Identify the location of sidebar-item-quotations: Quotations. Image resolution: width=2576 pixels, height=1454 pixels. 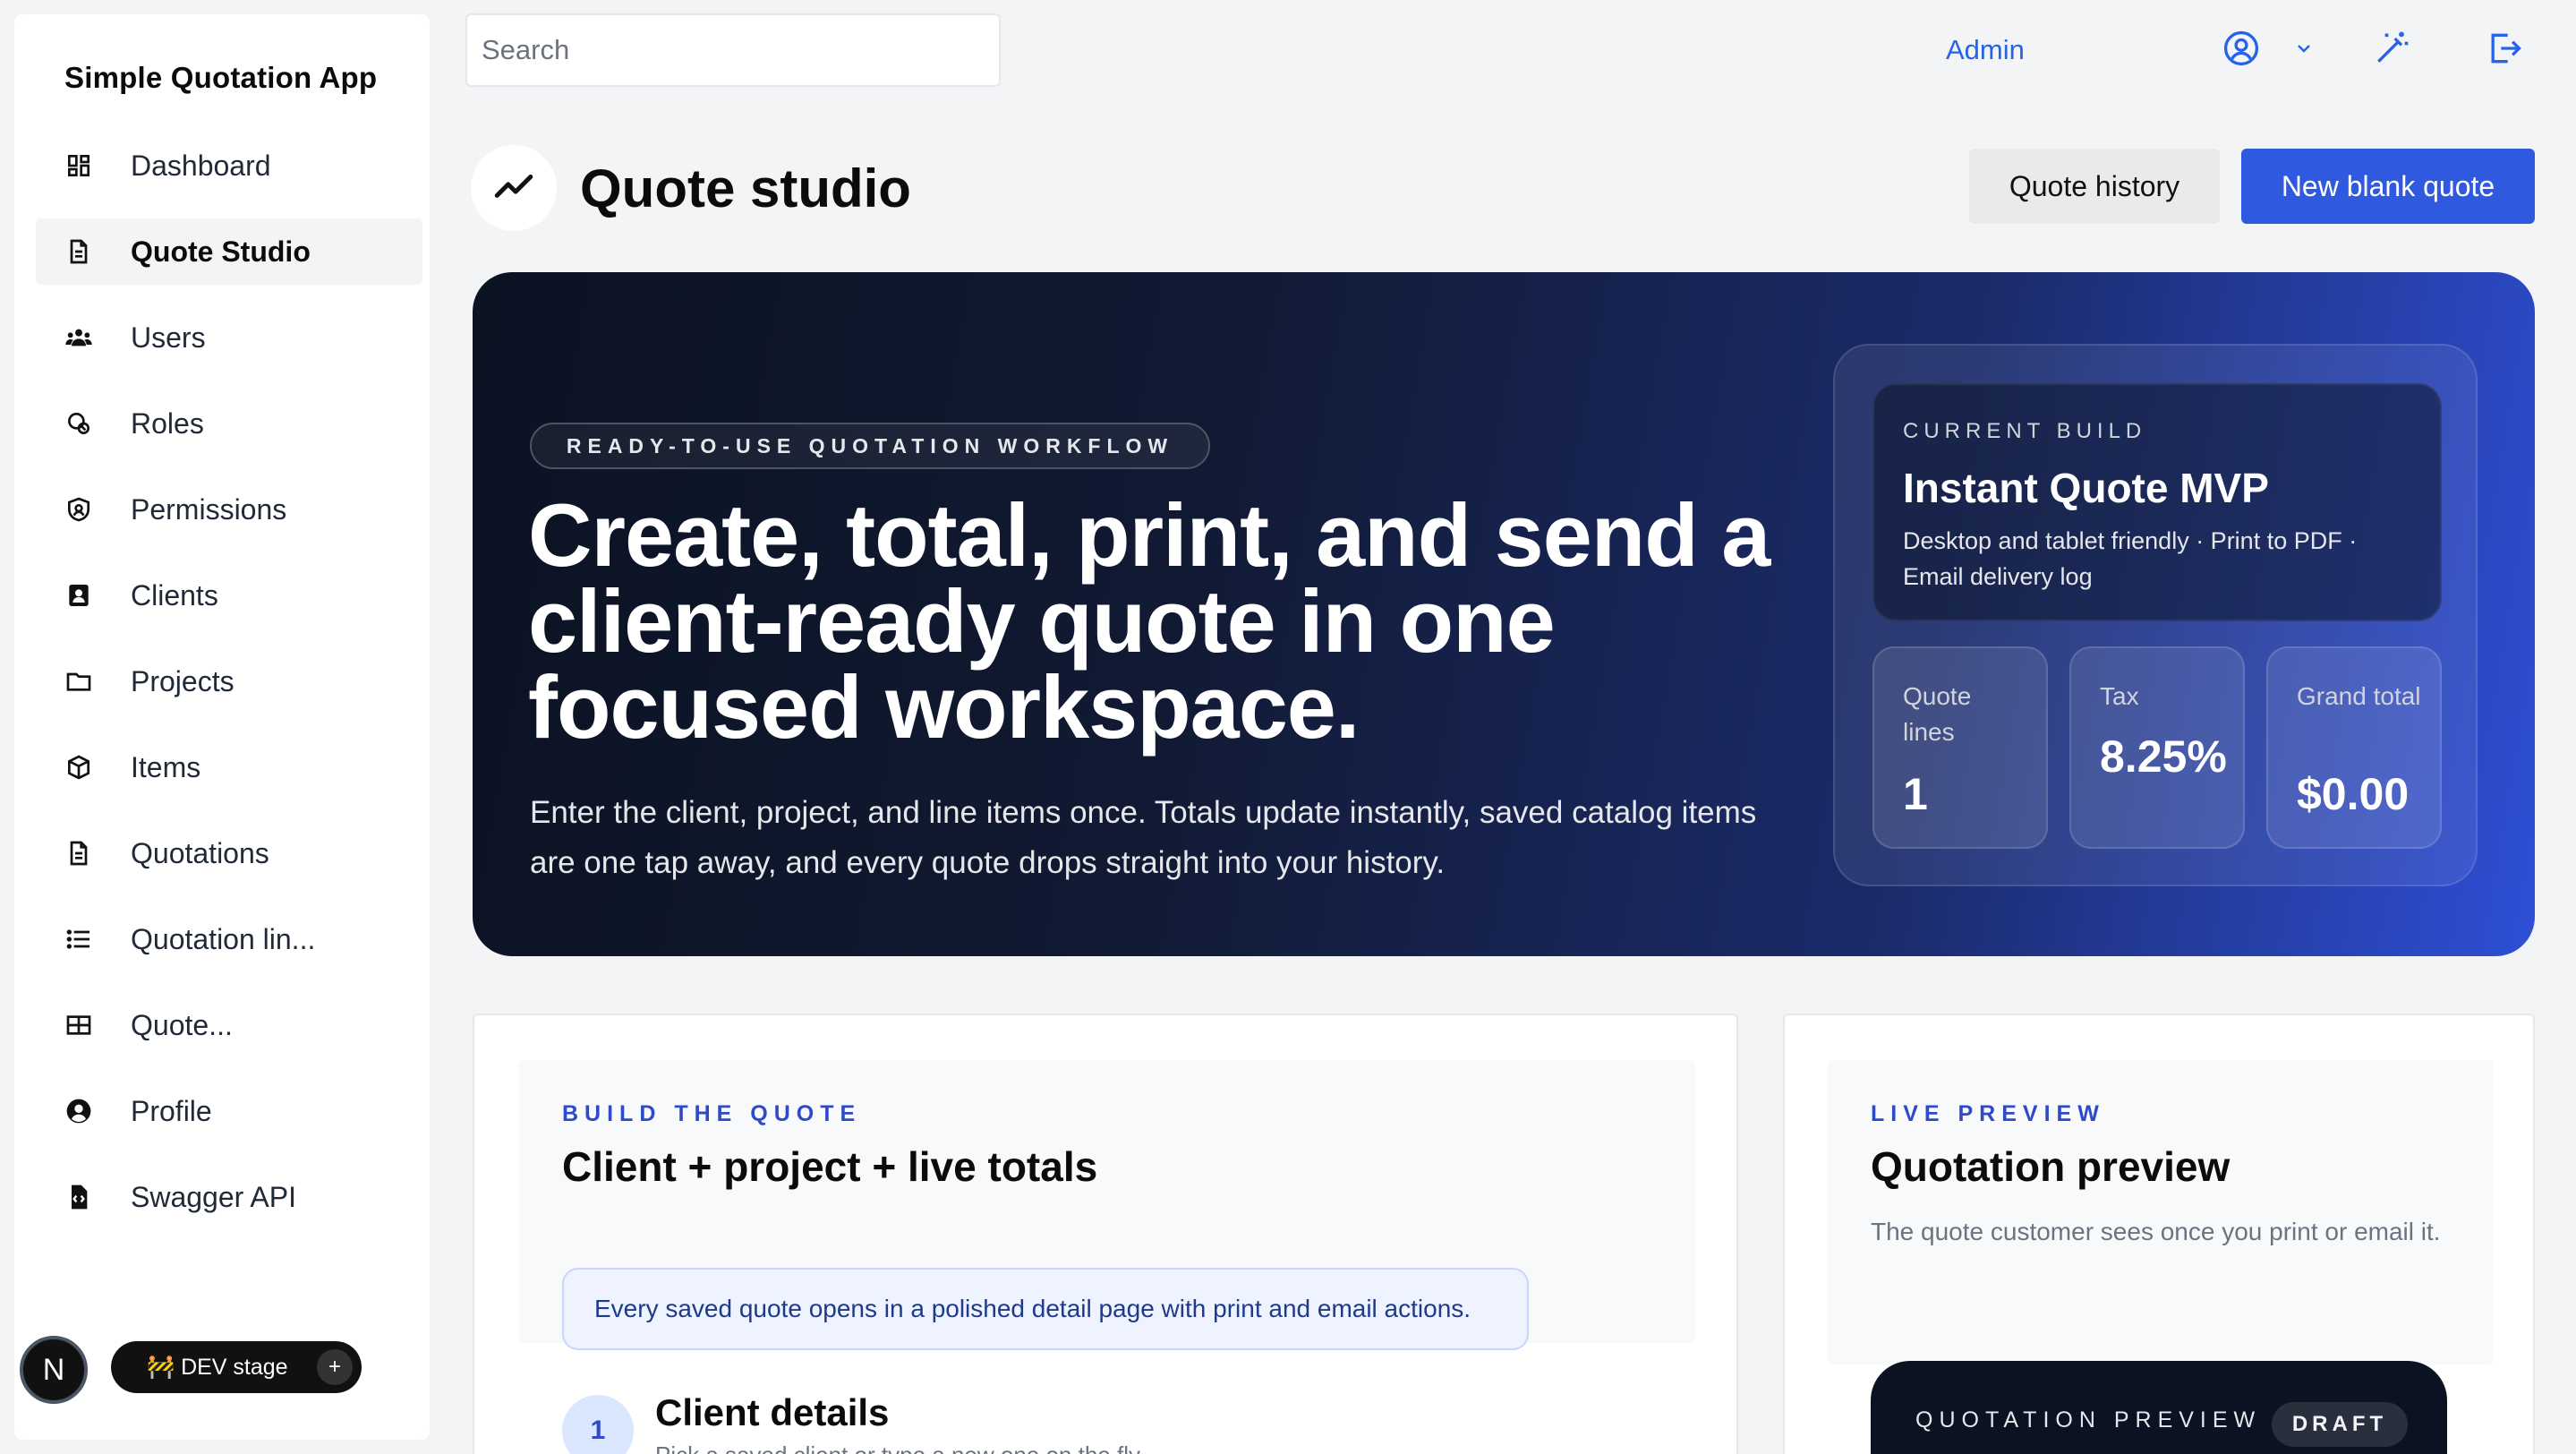
(229, 853).